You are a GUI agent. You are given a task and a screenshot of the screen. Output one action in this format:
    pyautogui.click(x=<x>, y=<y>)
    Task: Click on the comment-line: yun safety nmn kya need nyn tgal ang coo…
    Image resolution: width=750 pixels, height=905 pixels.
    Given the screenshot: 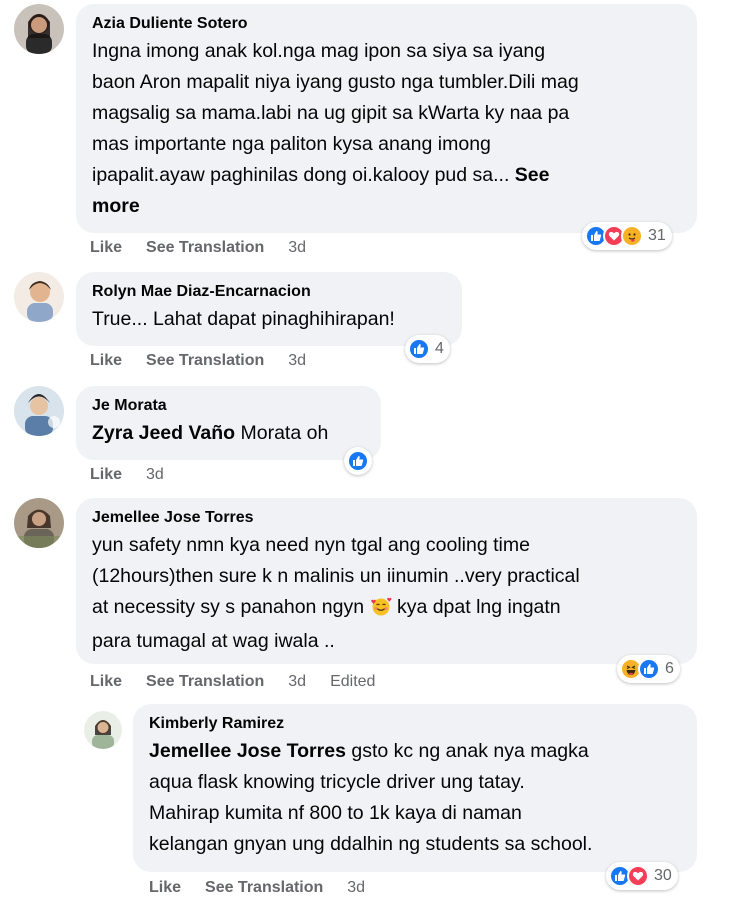 What is the action you would take?
    pyautogui.click(x=311, y=545)
    